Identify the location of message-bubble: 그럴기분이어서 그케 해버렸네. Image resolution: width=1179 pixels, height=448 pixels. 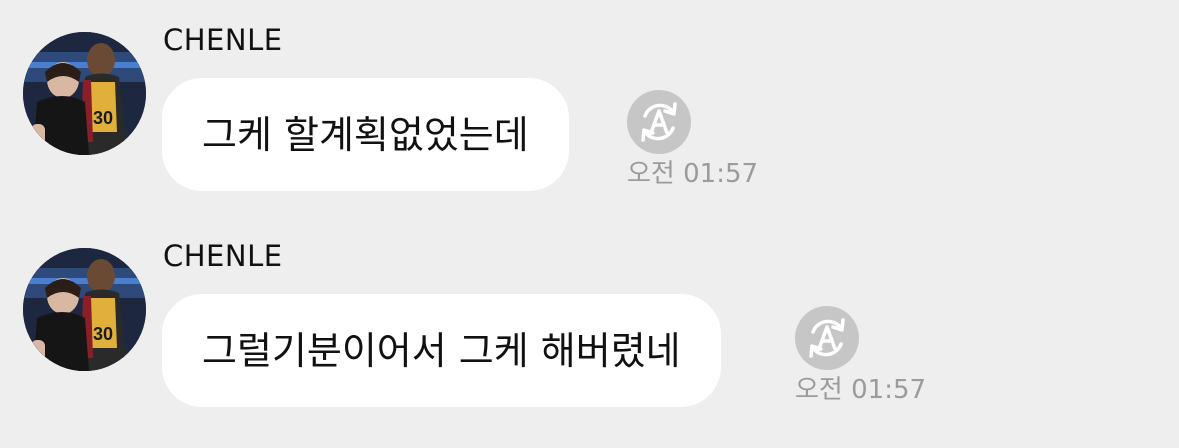
(441, 350).